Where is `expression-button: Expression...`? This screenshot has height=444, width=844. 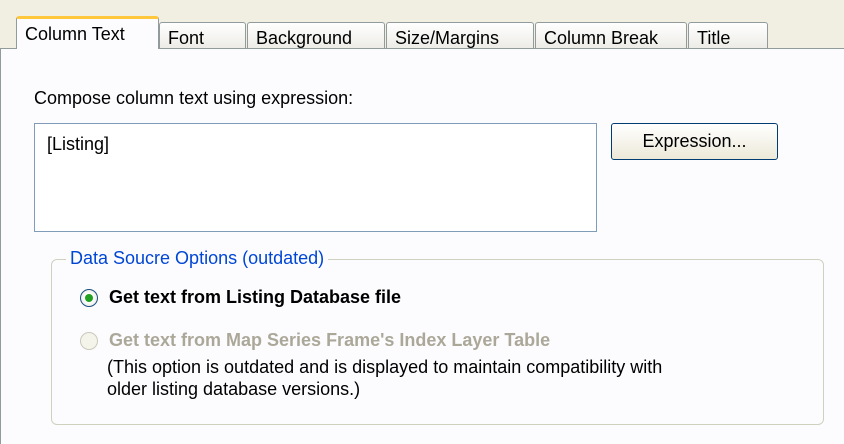 expression-button: Expression... is located at coordinates (694, 141).